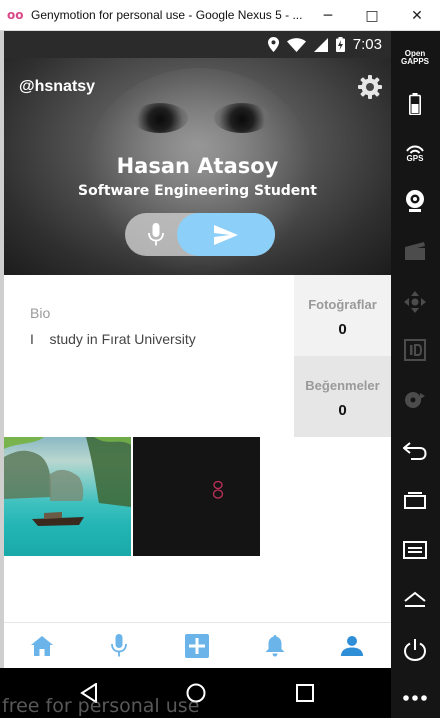 The image size is (440, 718). What do you see at coordinates (415, 104) in the screenshot?
I see `battery-icon` at bounding box center [415, 104].